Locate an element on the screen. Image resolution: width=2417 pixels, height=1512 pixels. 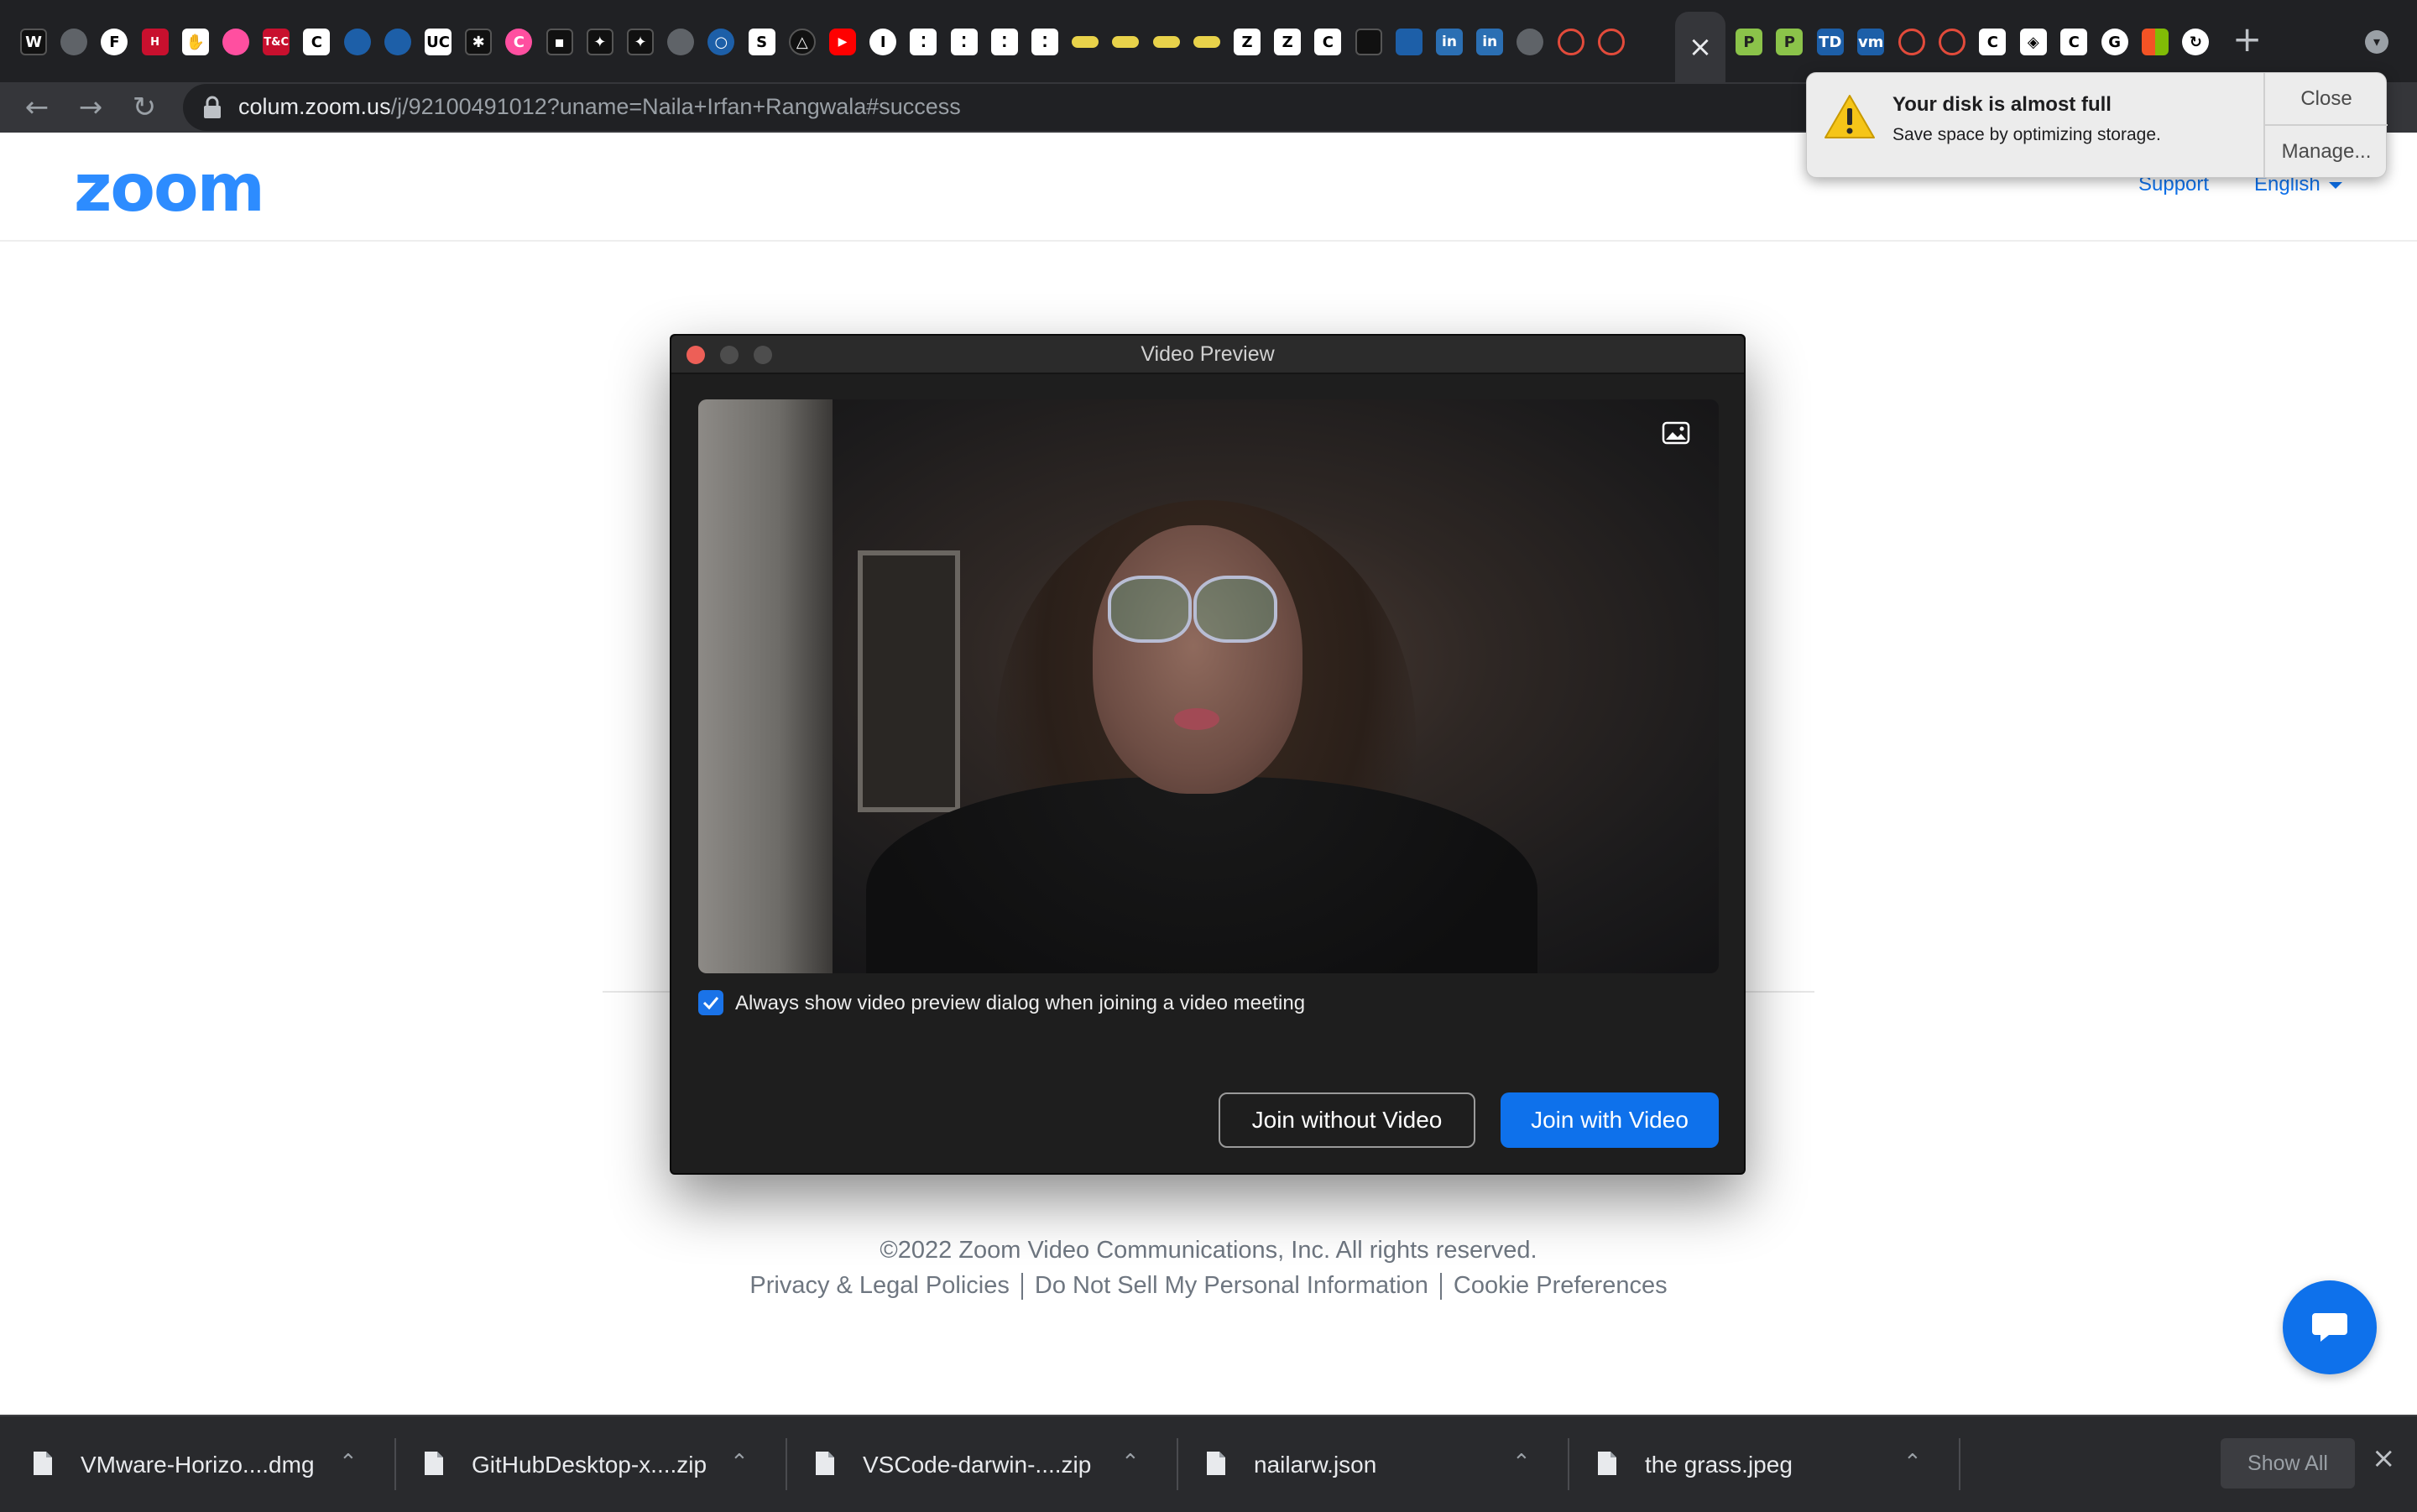
download-item: nailarw.json ⌃ is located at coordinates (1371, 1464).